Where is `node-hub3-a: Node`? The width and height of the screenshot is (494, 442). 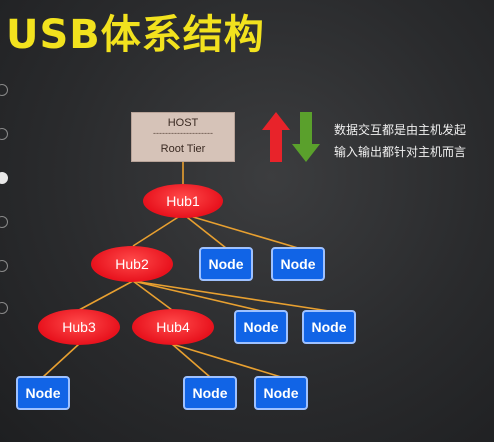
node-hub3-a: Node is located at coordinates (43, 393).